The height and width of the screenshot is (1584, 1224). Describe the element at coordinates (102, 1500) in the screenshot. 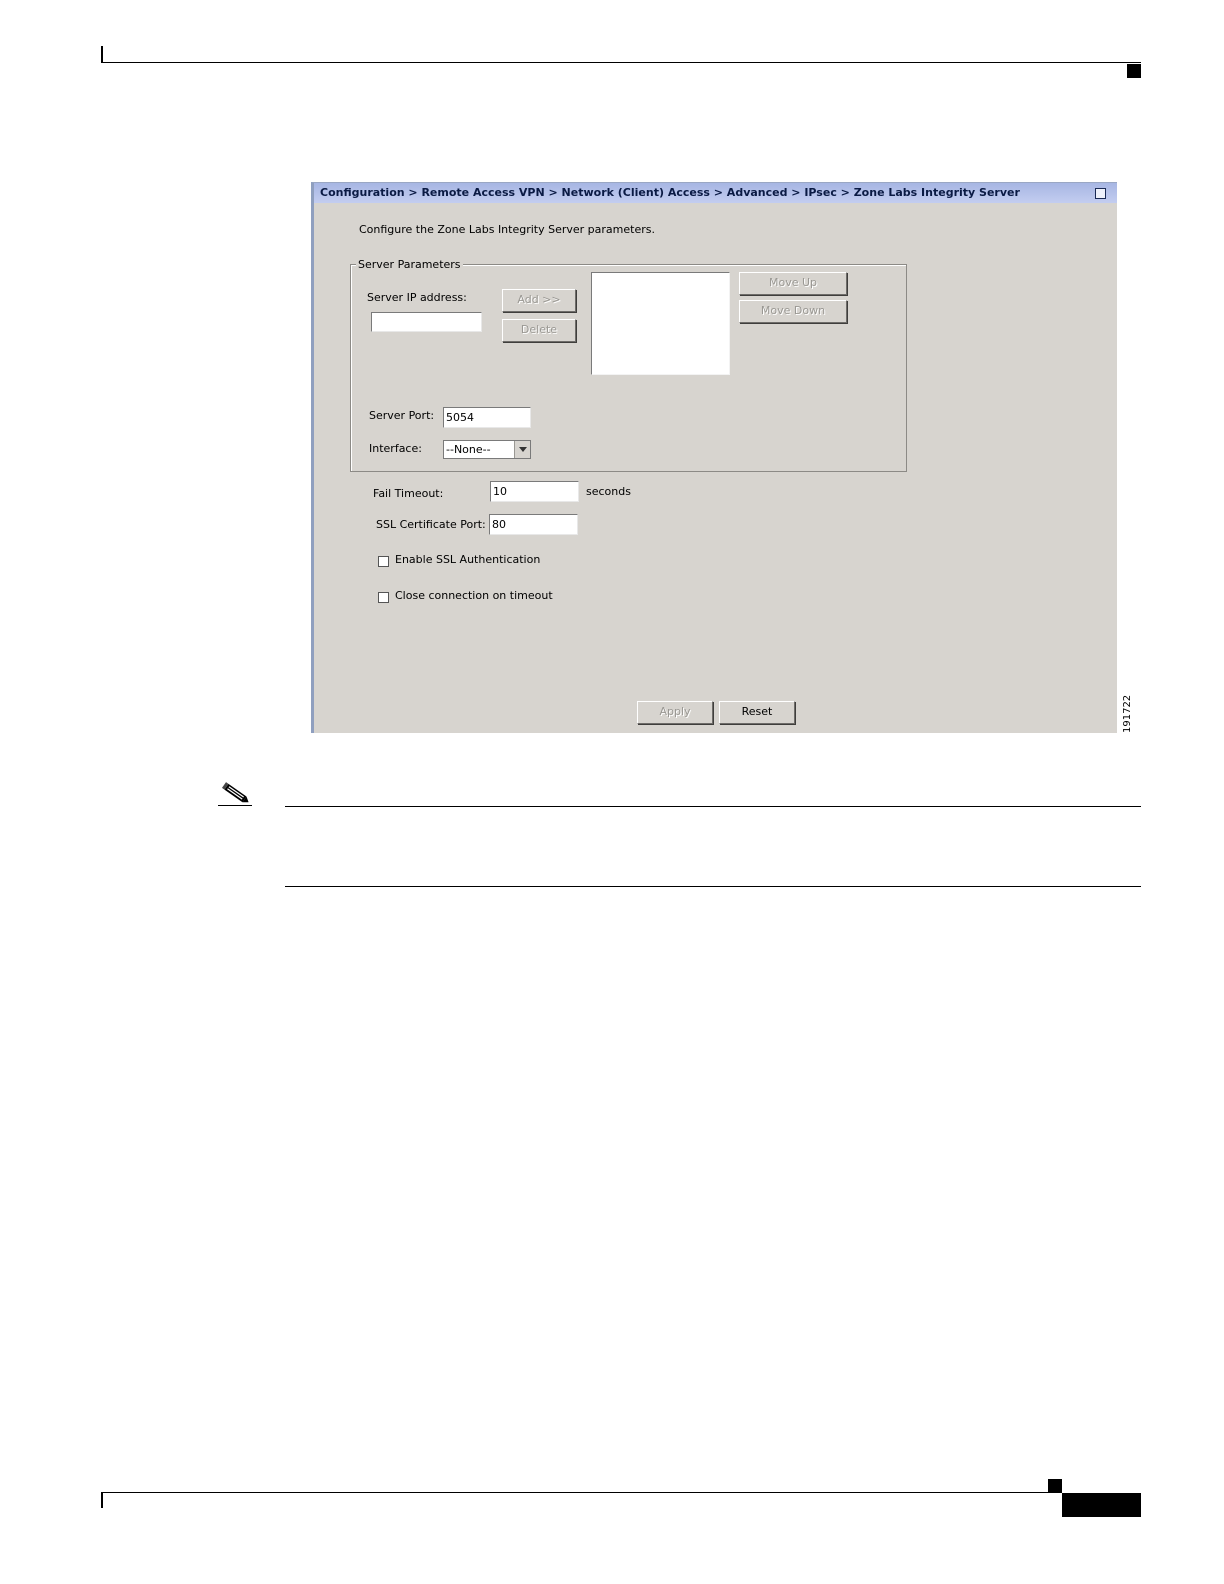

I see `footer-tick` at that location.